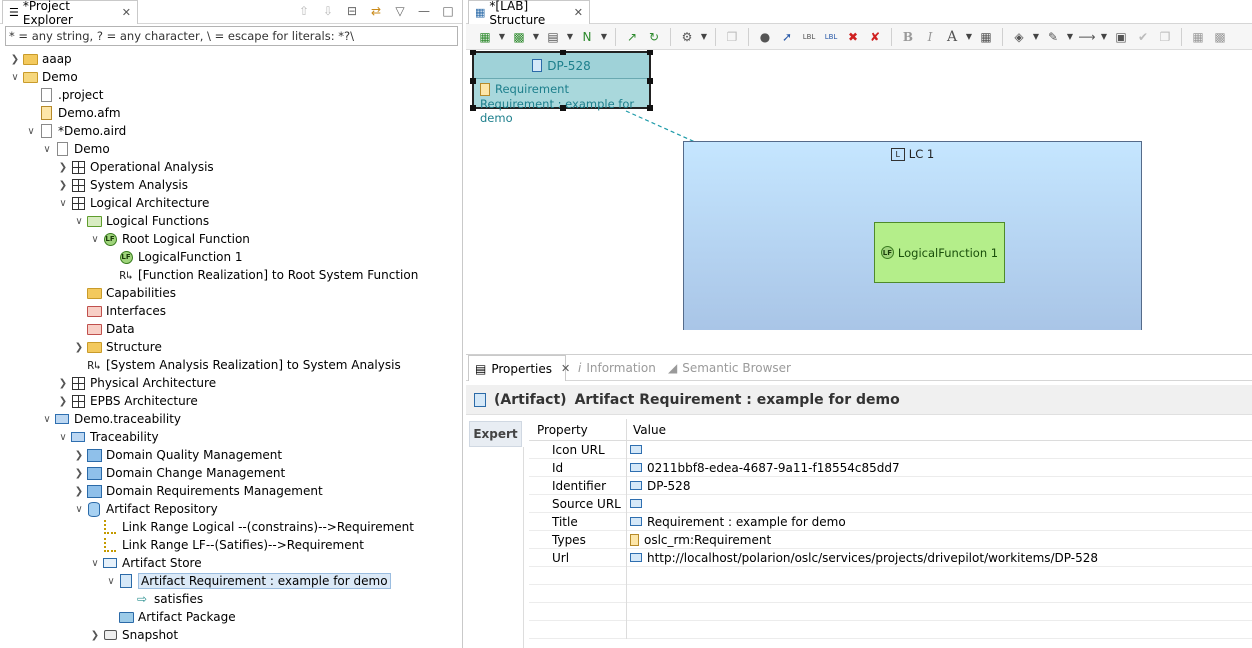  What do you see at coordinates (231, 599) in the screenshot?
I see `tree-item: ⇨ satisfies` at bounding box center [231, 599].